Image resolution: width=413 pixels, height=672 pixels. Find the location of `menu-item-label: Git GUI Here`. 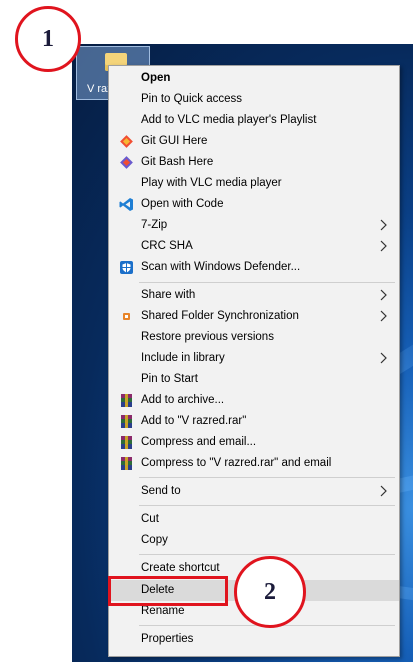

menu-item-label: Git GUI Here is located at coordinates (174, 141).